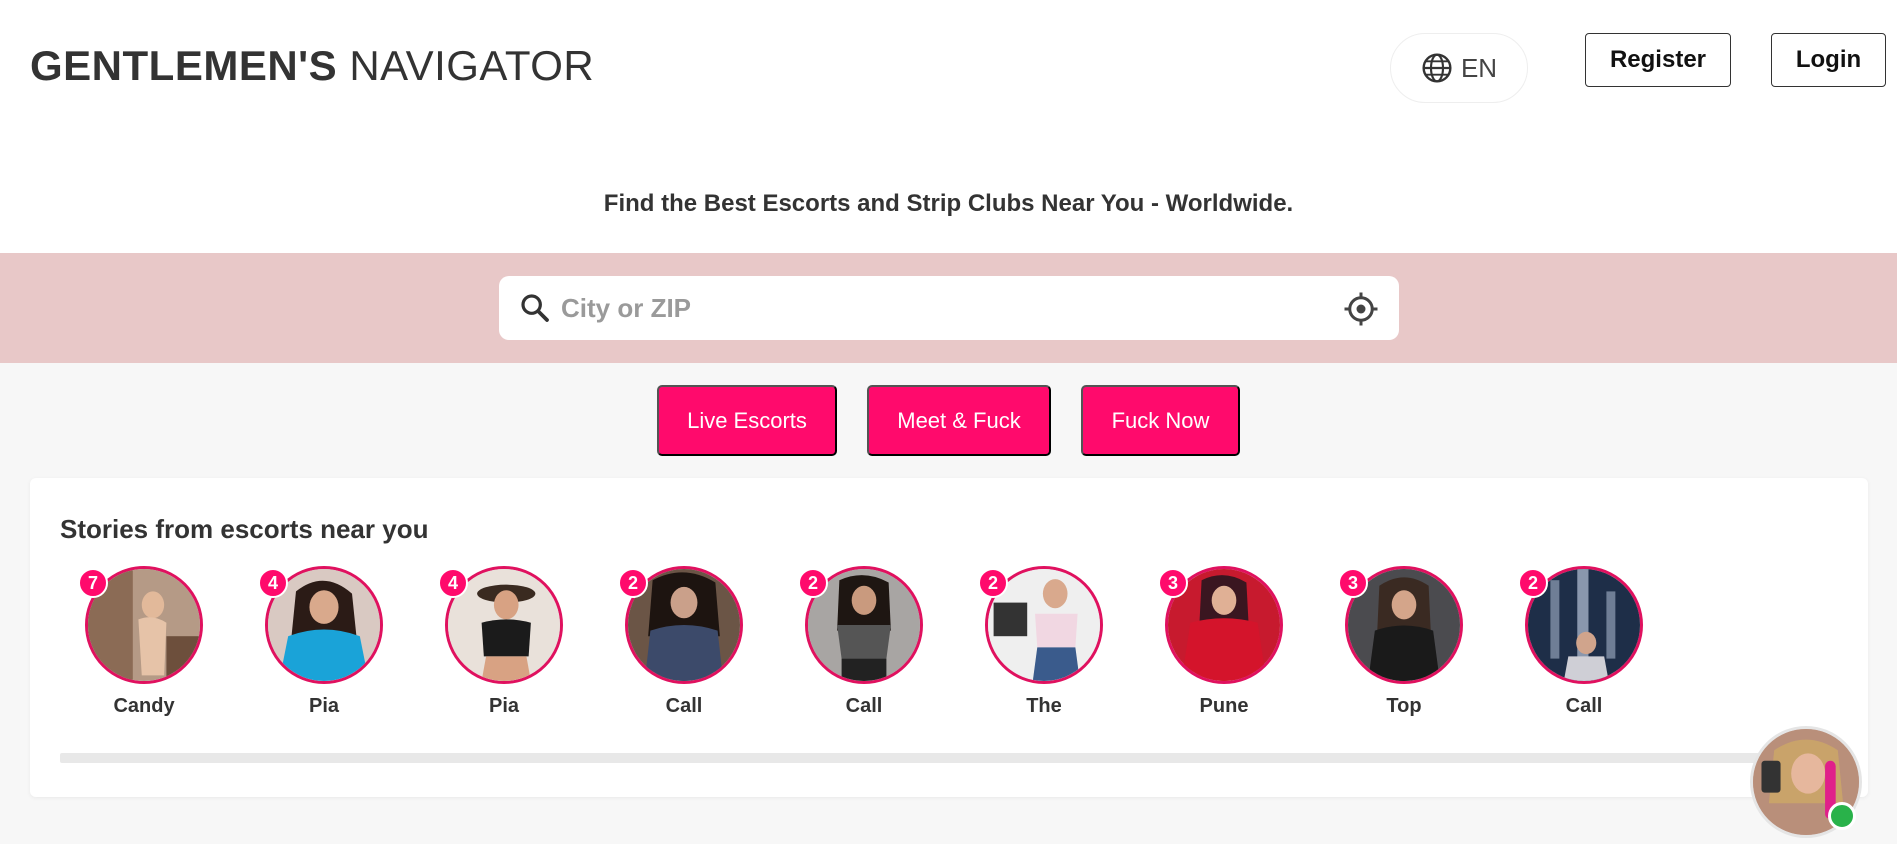 The image size is (1897, 844). I want to click on online-status-dot, so click(1842, 816).